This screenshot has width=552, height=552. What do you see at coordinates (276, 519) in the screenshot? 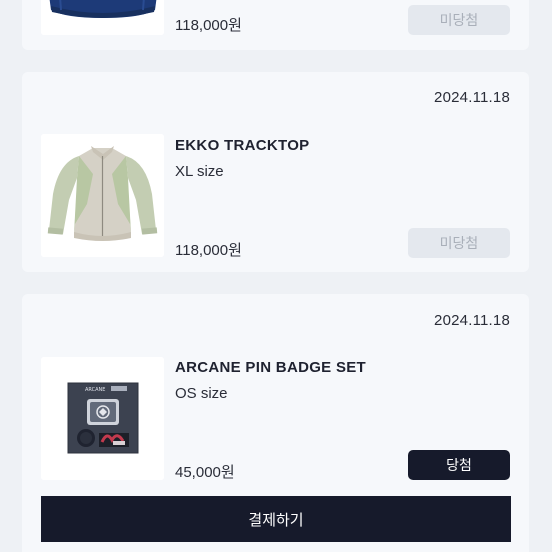
I see `pay-button: 결제하기` at bounding box center [276, 519].